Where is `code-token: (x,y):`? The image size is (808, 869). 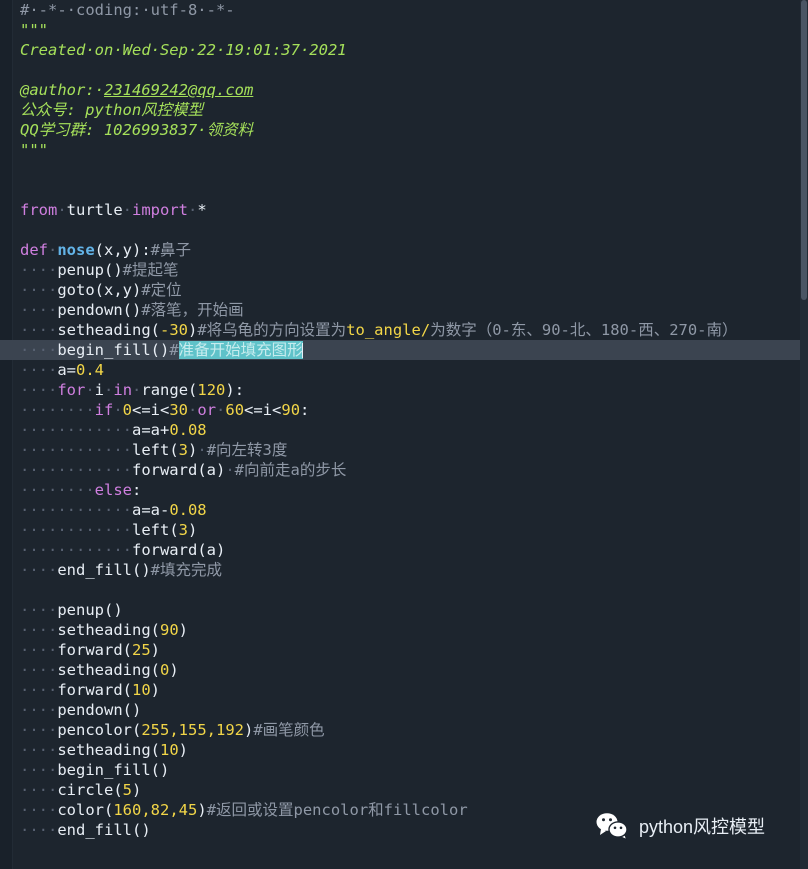 code-token: (x,y): is located at coordinates (122, 250).